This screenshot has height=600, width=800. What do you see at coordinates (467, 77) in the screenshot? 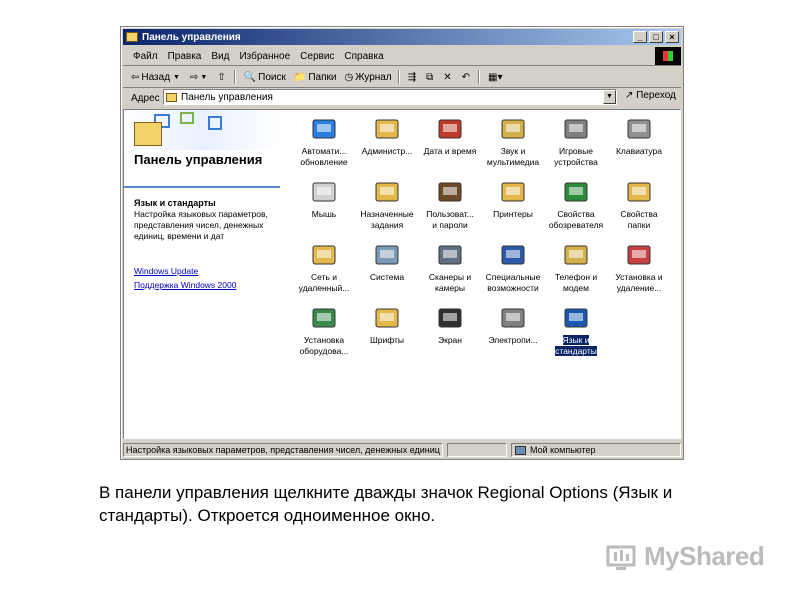
I see `undo-button: ↶` at bounding box center [467, 77].